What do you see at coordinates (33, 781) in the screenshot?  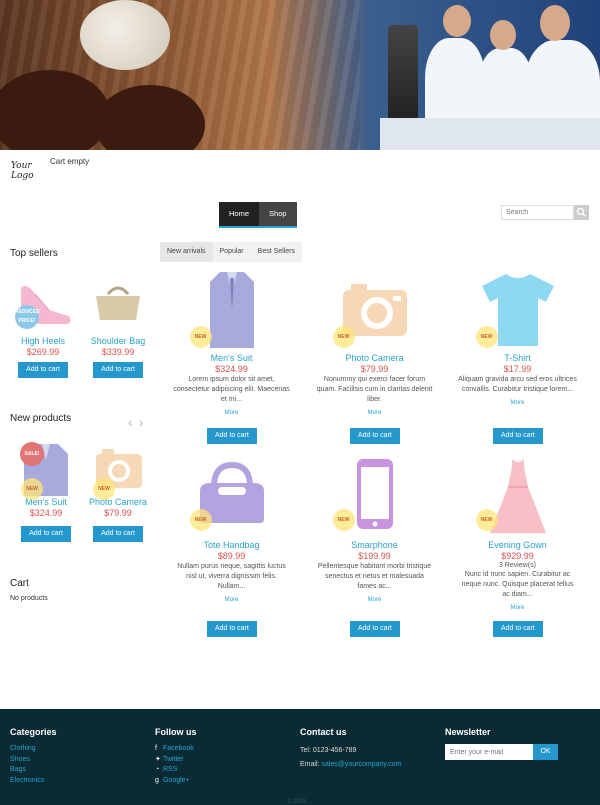 I see `footer-link-electronics: Electronics` at bounding box center [33, 781].